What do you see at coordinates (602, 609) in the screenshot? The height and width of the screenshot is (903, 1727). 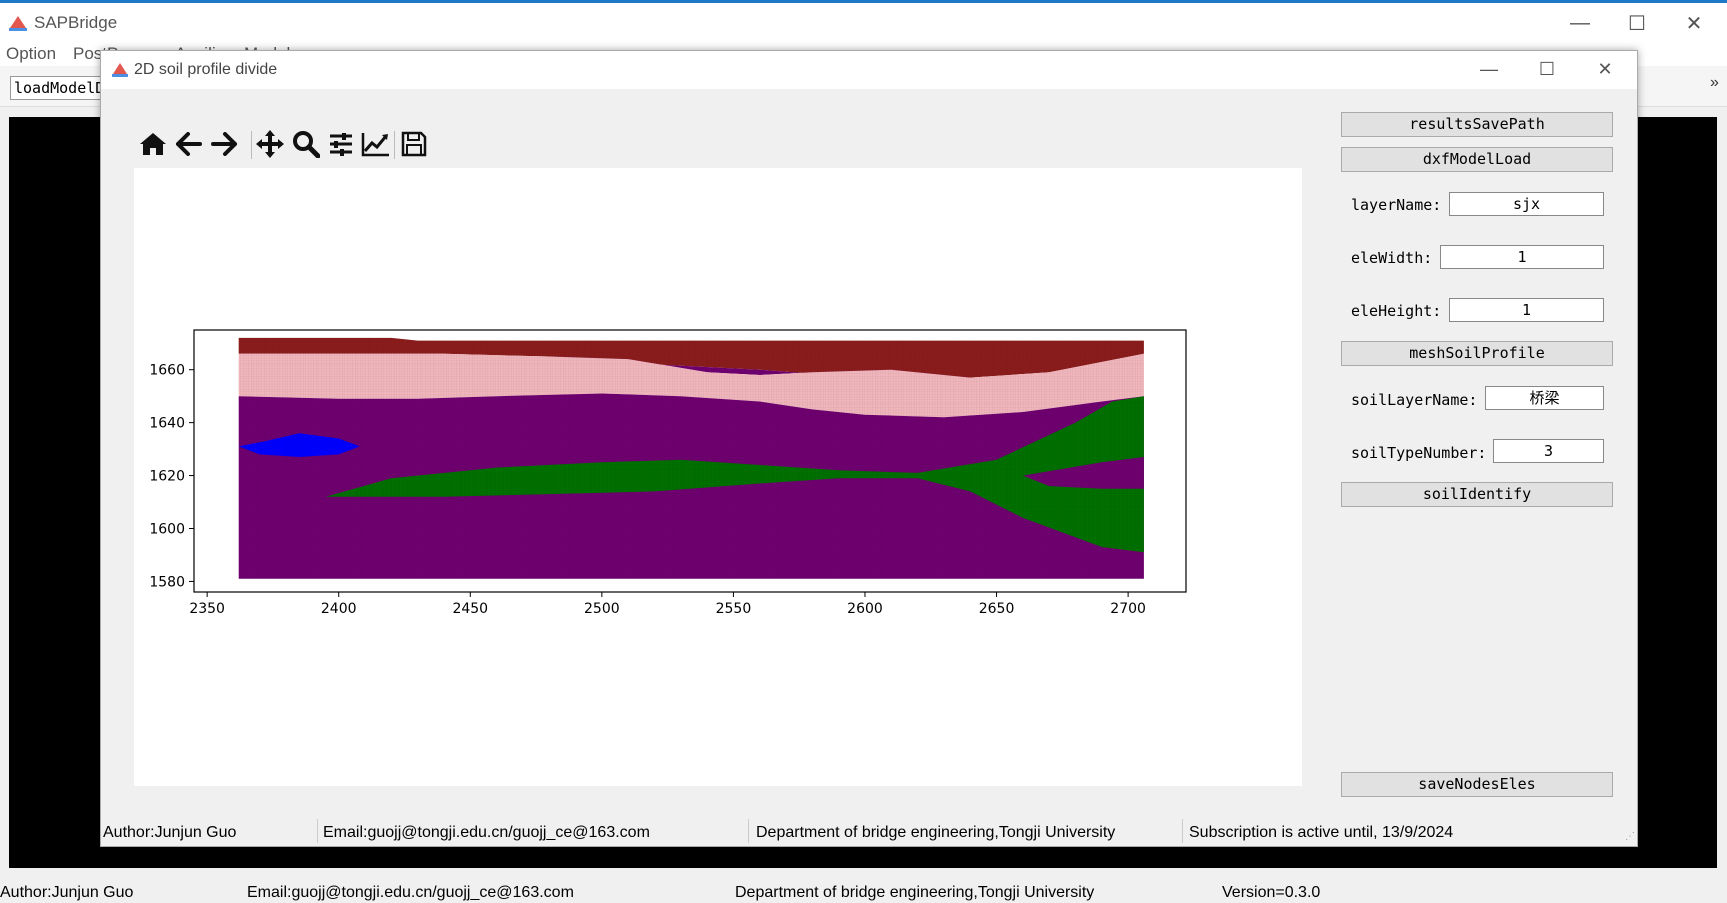 I see `x-tick-label: 2500` at bounding box center [602, 609].